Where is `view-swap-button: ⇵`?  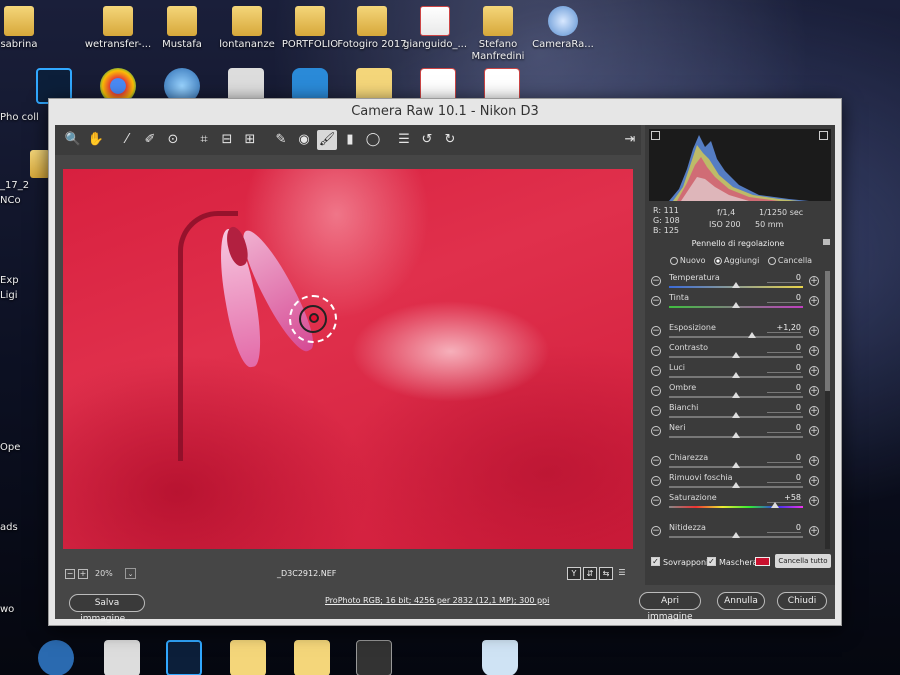
view-swap-button: ⇵ is located at coordinates (590, 573).